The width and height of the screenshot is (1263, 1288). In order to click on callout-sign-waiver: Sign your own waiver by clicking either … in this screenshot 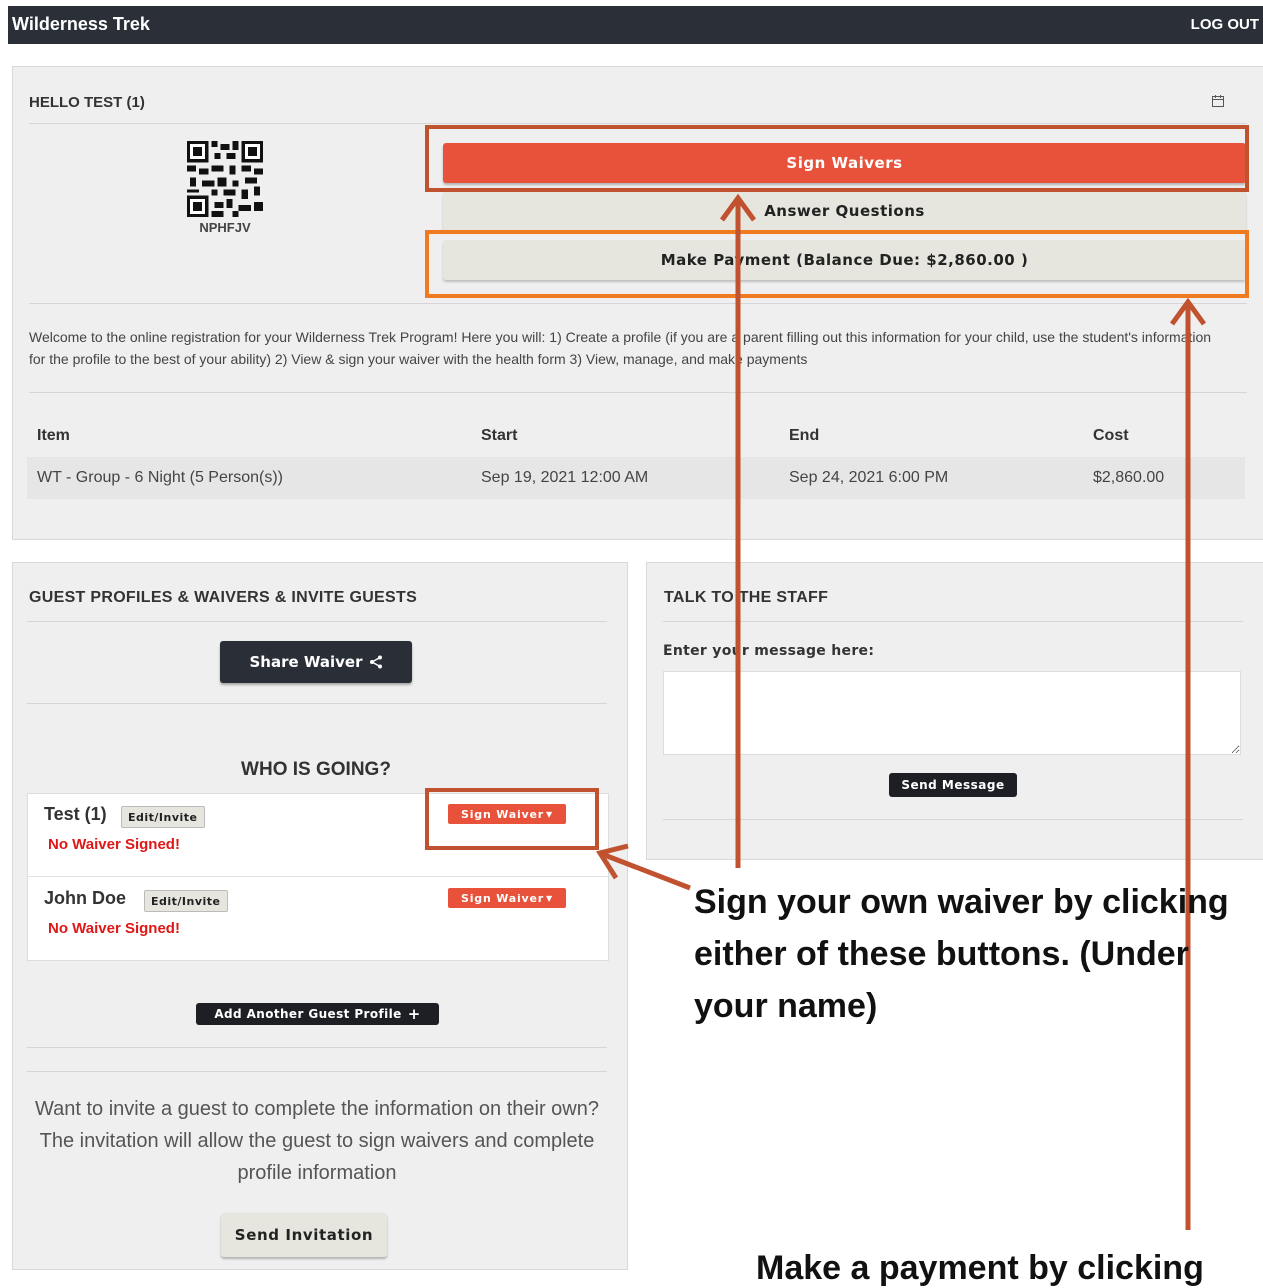, I will do `click(961, 954)`.